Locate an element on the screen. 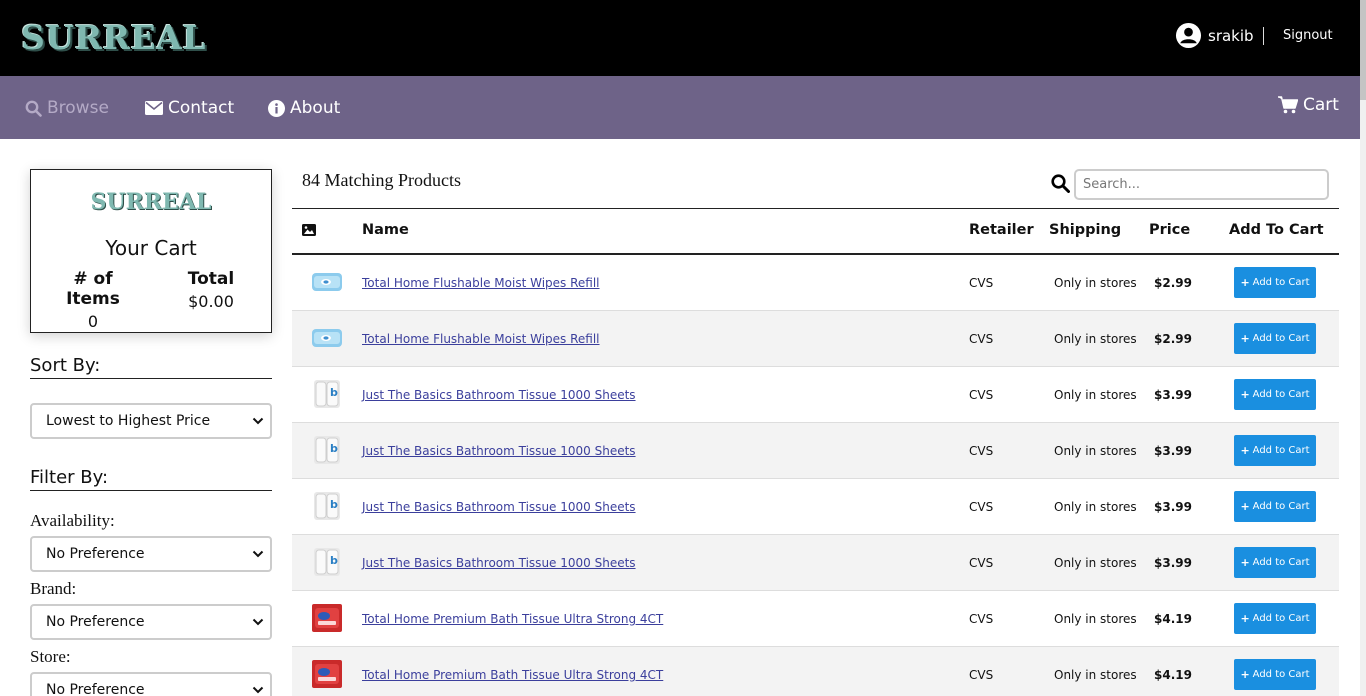 The height and width of the screenshot is (696, 1366). cart-items-label: # of Items is located at coordinates (93, 289).